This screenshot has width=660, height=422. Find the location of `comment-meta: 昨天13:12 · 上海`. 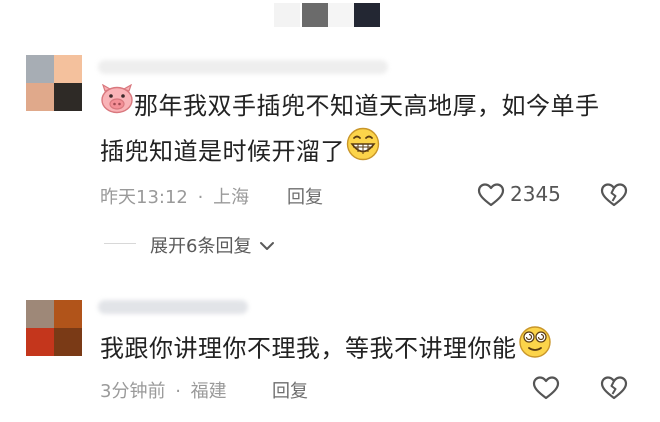

comment-meta: 昨天13:12 · 上海 is located at coordinates (174, 196).